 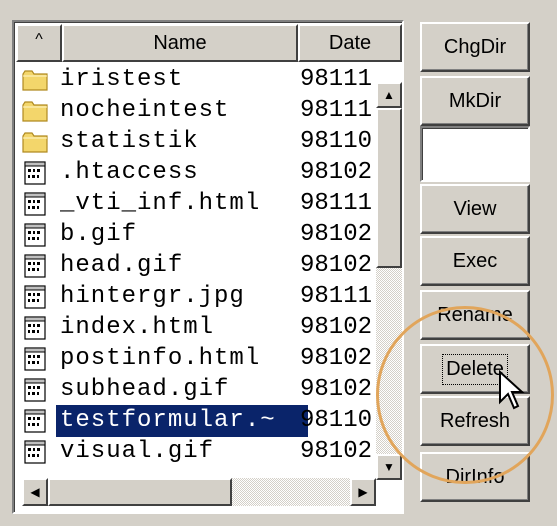 I want to click on mkdir-button: MkDir, so click(x=475, y=101).